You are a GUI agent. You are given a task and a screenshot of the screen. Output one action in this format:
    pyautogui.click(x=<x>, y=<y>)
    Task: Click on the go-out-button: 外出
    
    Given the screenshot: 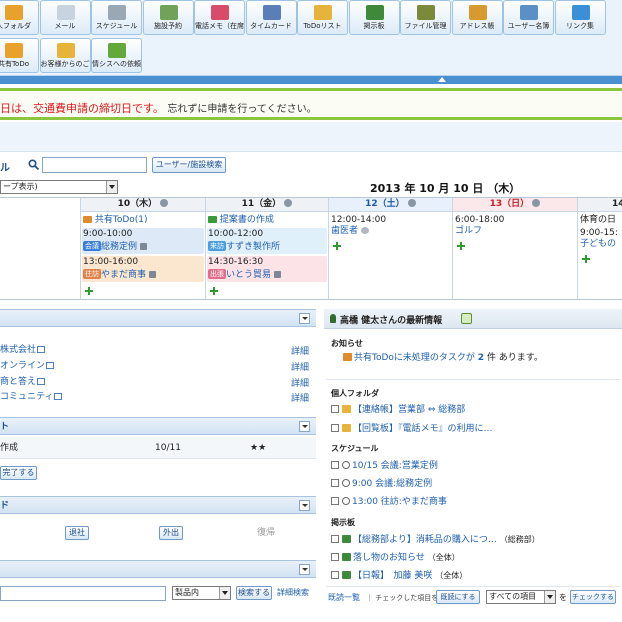 What is the action you would take?
    pyautogui.click(x=171, y=533)
    